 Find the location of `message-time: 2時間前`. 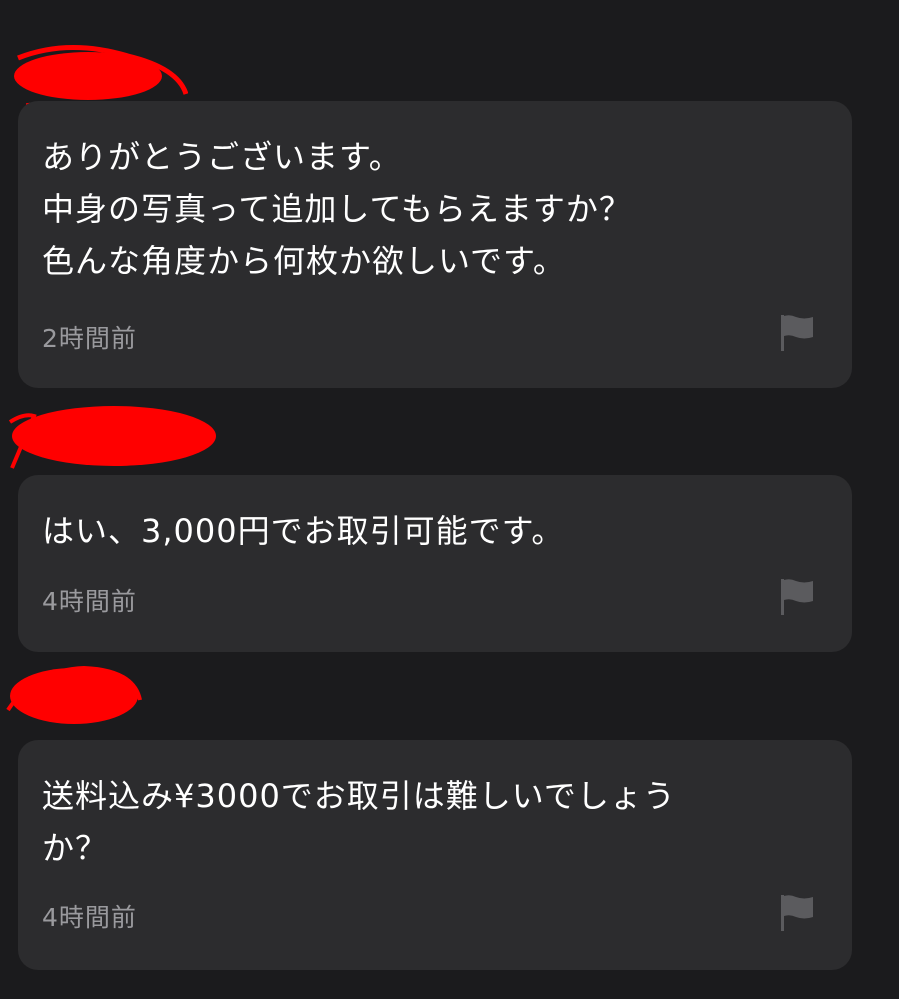

message-time: 2時間前 is located at coordinates (89, 338).